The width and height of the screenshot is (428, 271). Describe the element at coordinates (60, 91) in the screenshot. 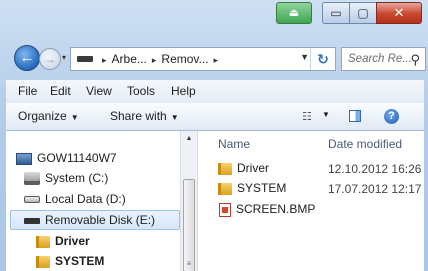

I see `menu-edit: Edit` at that location.